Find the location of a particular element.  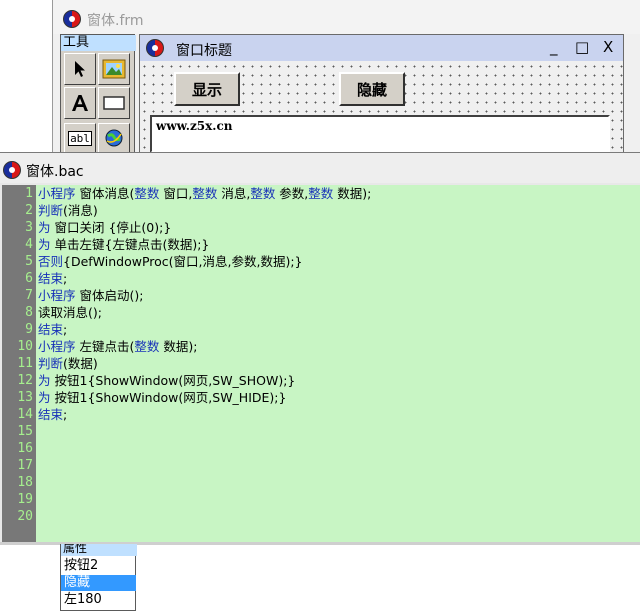

code-keyword: 否则 is located at coordinates (51, 261).